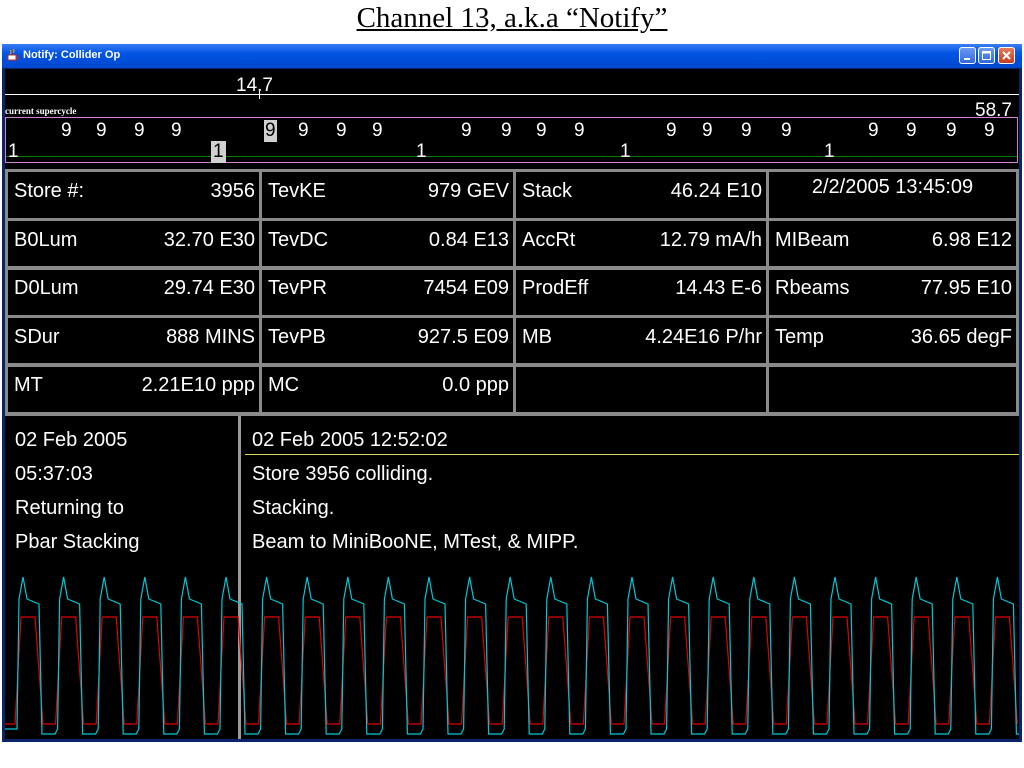  I want to click on cell-label: SDur, so click(37, 337).